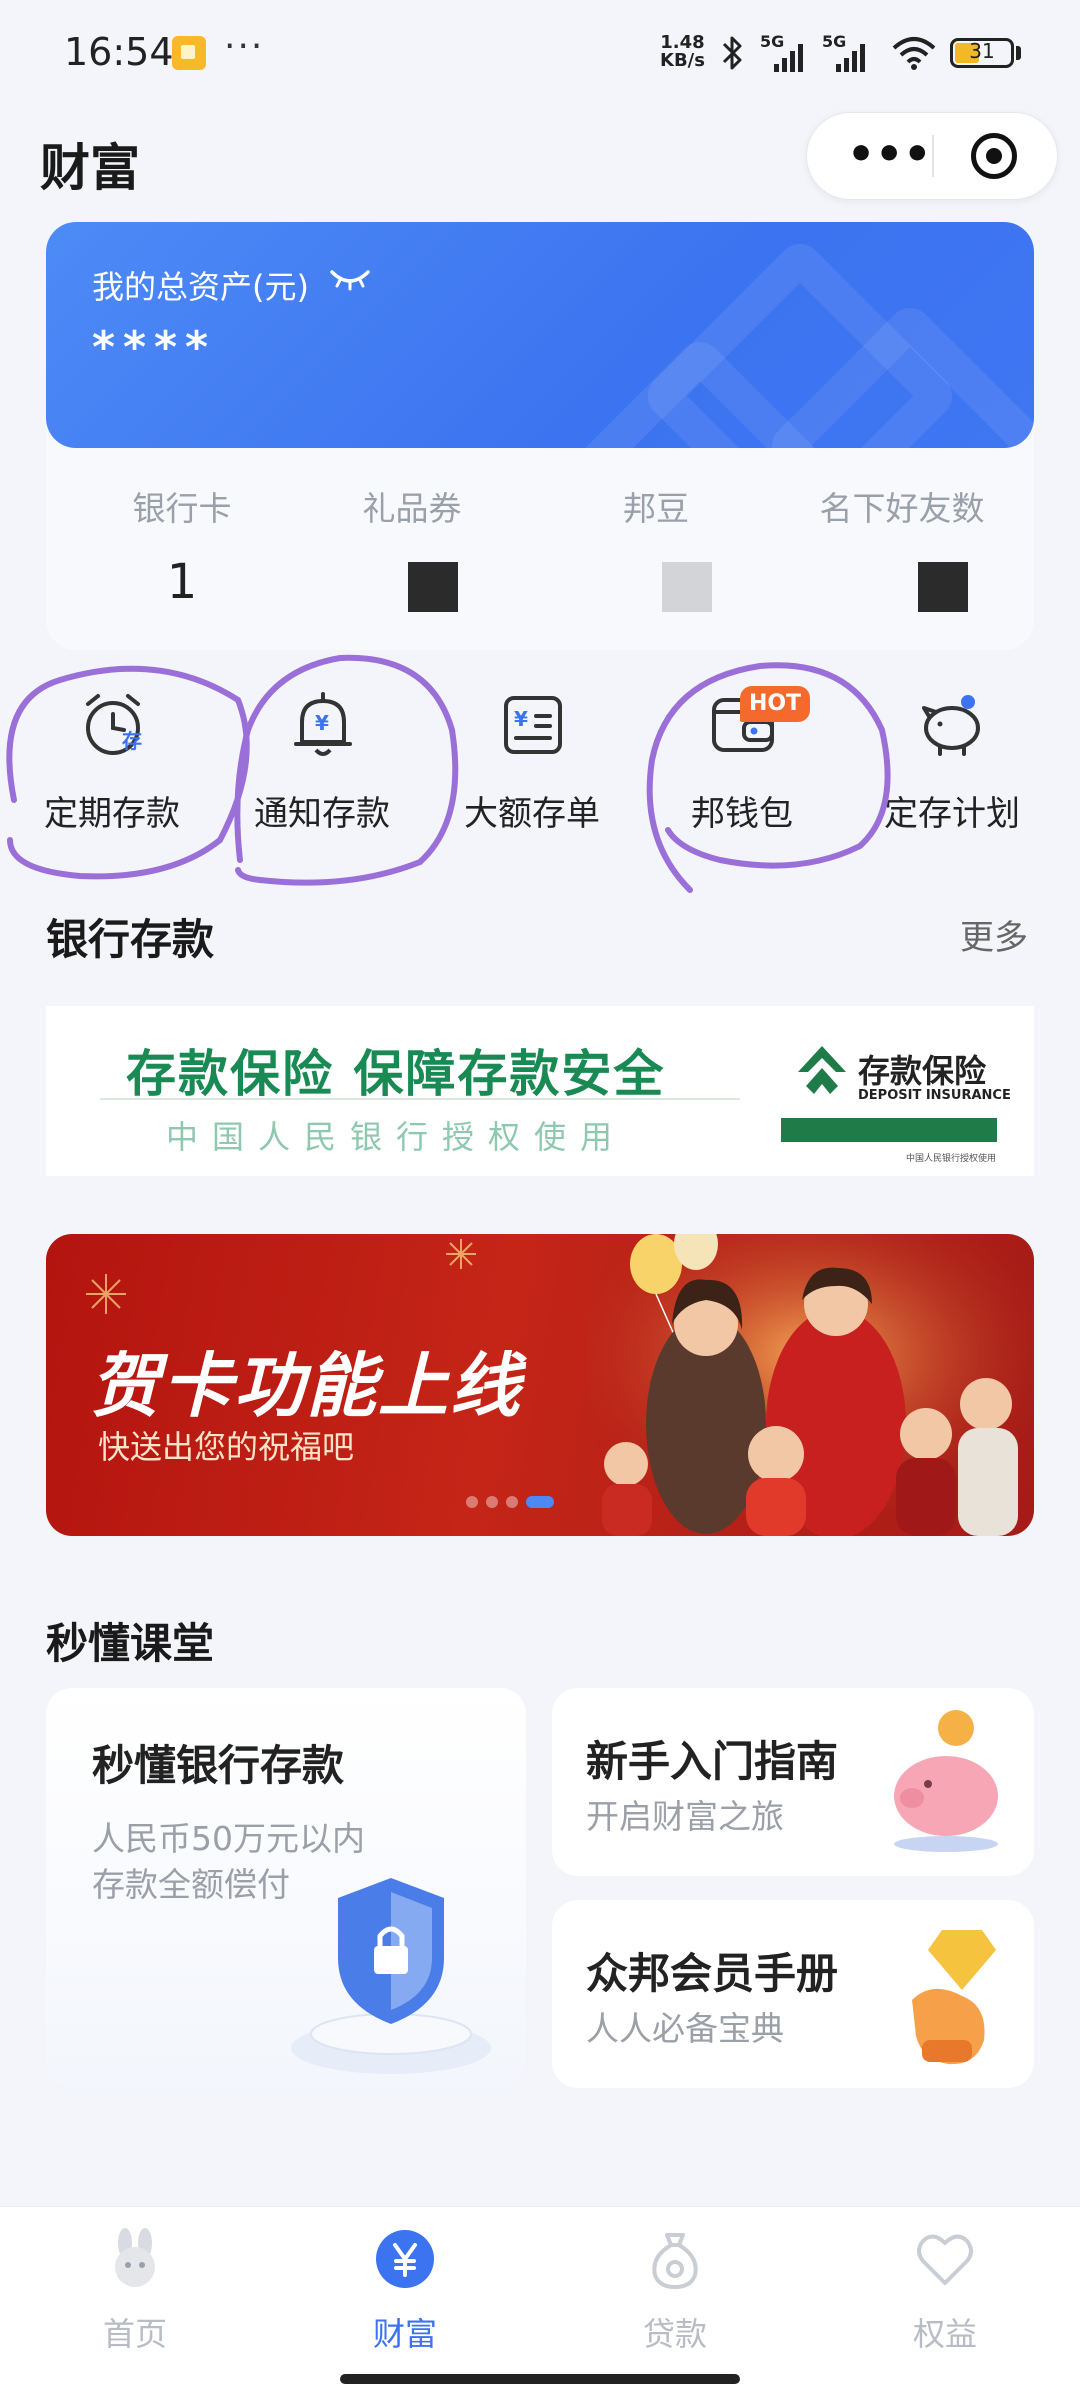 The width and height of the screenshot is (1080, 2401). I want to click on greeting-card-promo-banner: 贺卡功能上线 快送出您的祝福吧, so click(540, 1385).